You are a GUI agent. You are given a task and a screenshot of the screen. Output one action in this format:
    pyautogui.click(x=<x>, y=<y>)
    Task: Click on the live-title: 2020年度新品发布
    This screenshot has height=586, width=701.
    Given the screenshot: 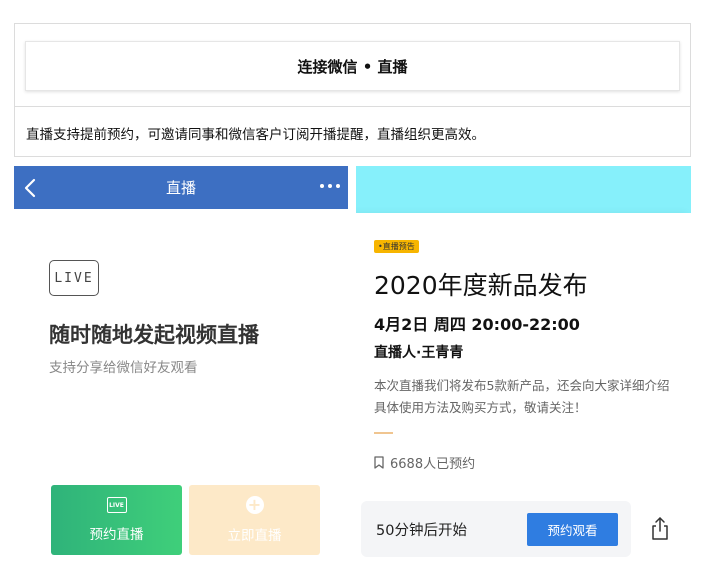 What is the action you would take?
    pyautogui.click(x=481, y=285)
    